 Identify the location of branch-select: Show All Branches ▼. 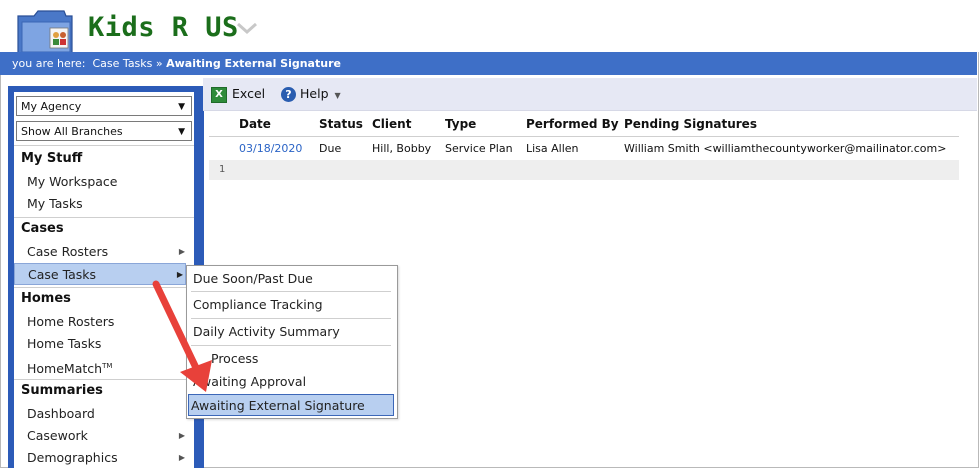
(104, 131).